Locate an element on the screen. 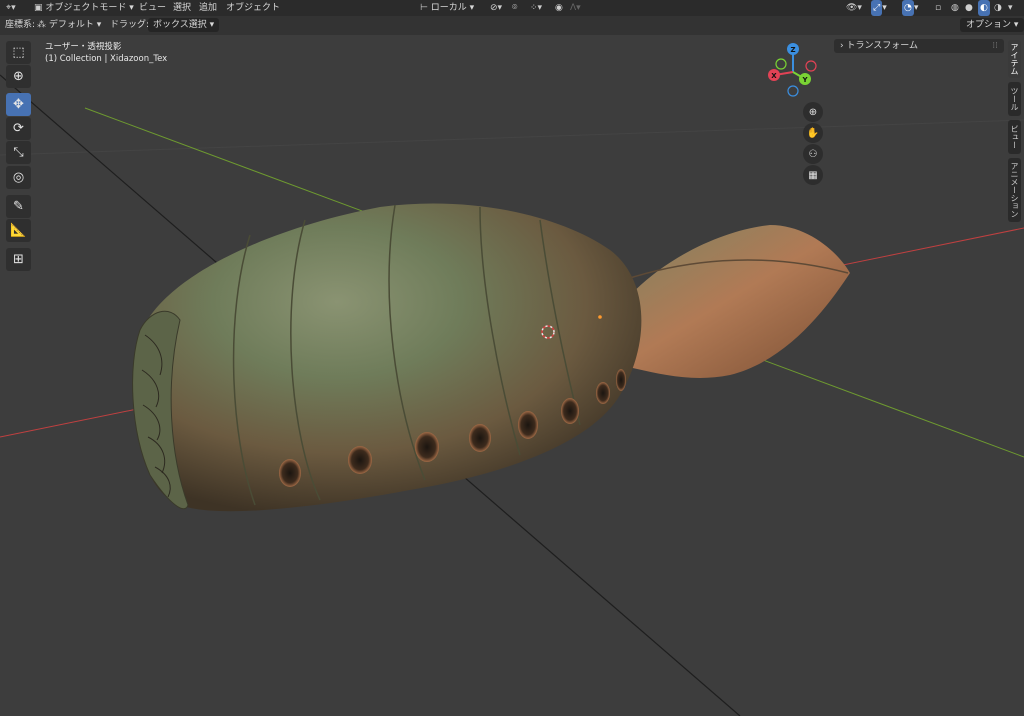 The width and height of the screenshot is (1024, 716). options-label: オプション is located at coordinates (989, 25).